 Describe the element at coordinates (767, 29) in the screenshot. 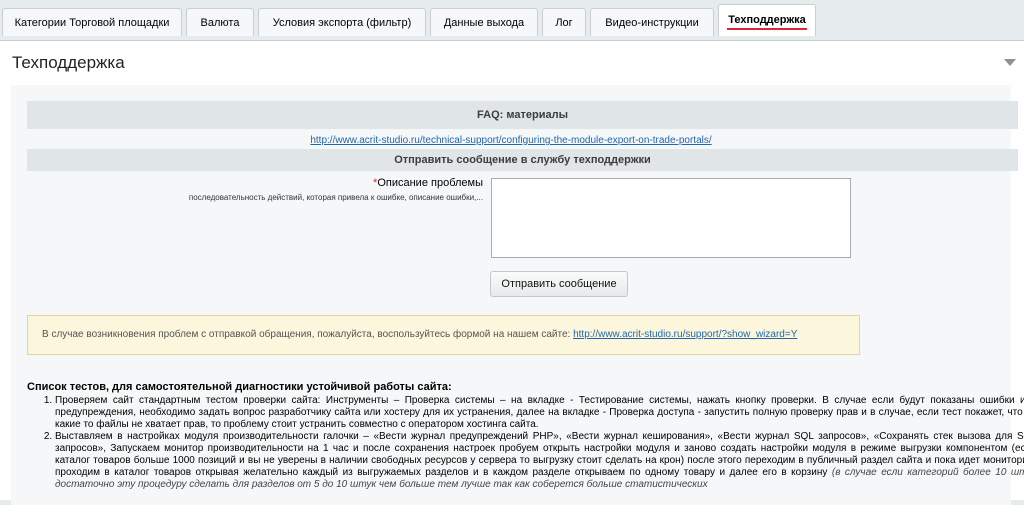

I see `active-tab-underline` at that location.